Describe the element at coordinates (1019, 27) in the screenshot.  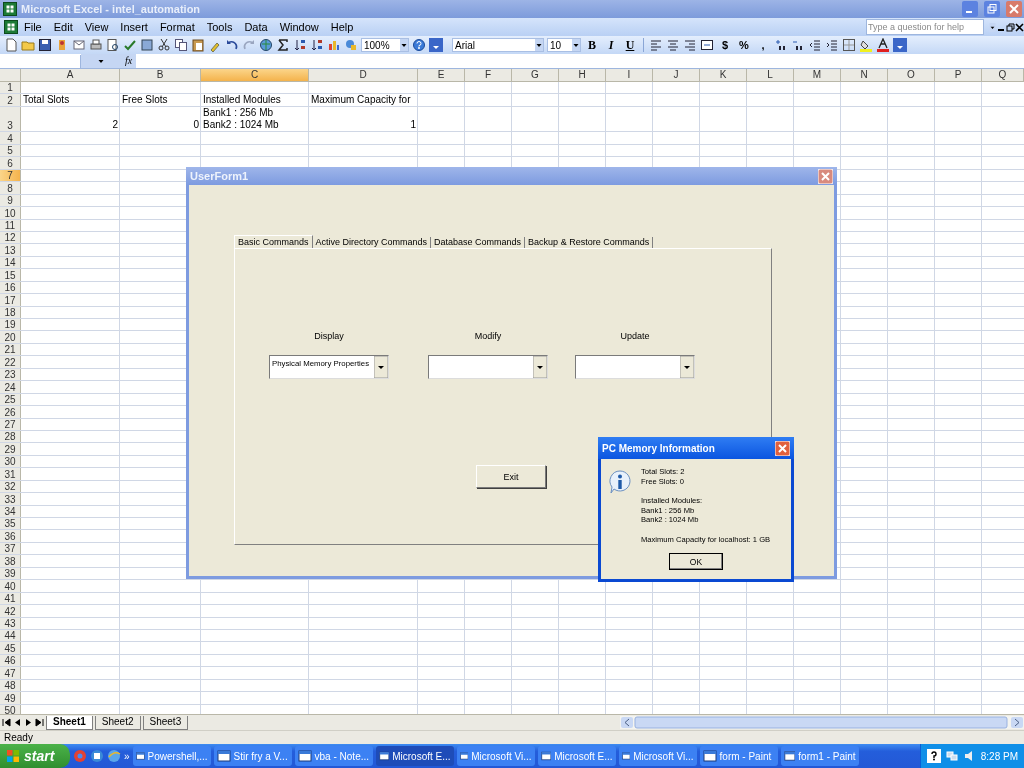
I see `close-button` at that location.